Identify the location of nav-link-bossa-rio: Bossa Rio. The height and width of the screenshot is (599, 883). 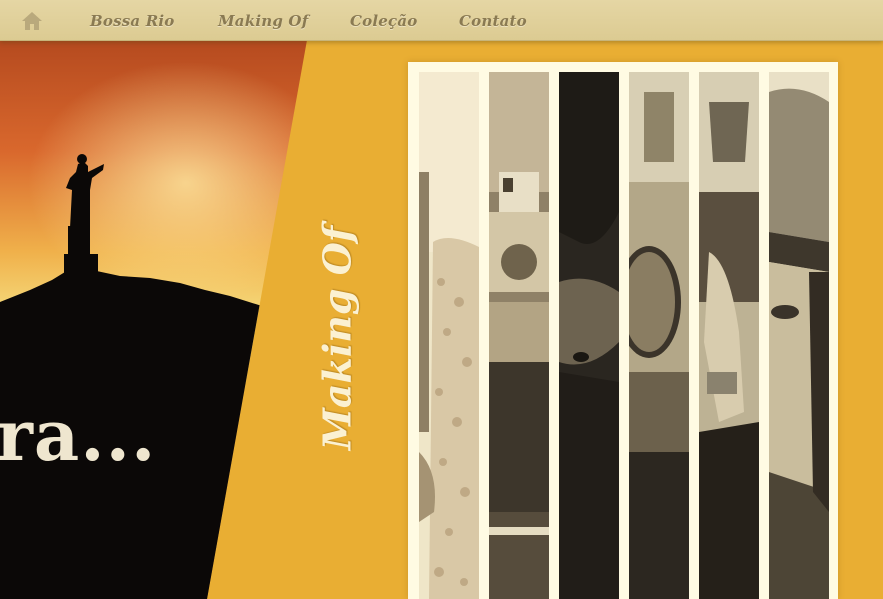
(132, 21).